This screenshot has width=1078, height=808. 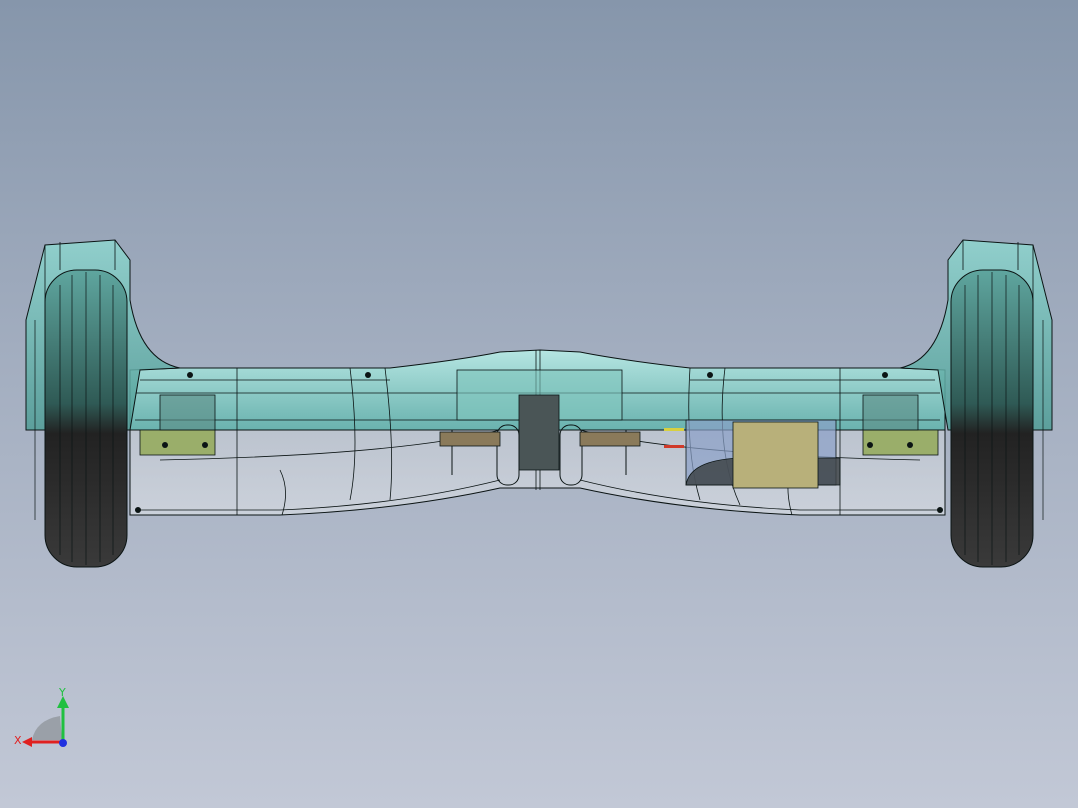 I want to click on triad-plane, so click(x=47, y=728).